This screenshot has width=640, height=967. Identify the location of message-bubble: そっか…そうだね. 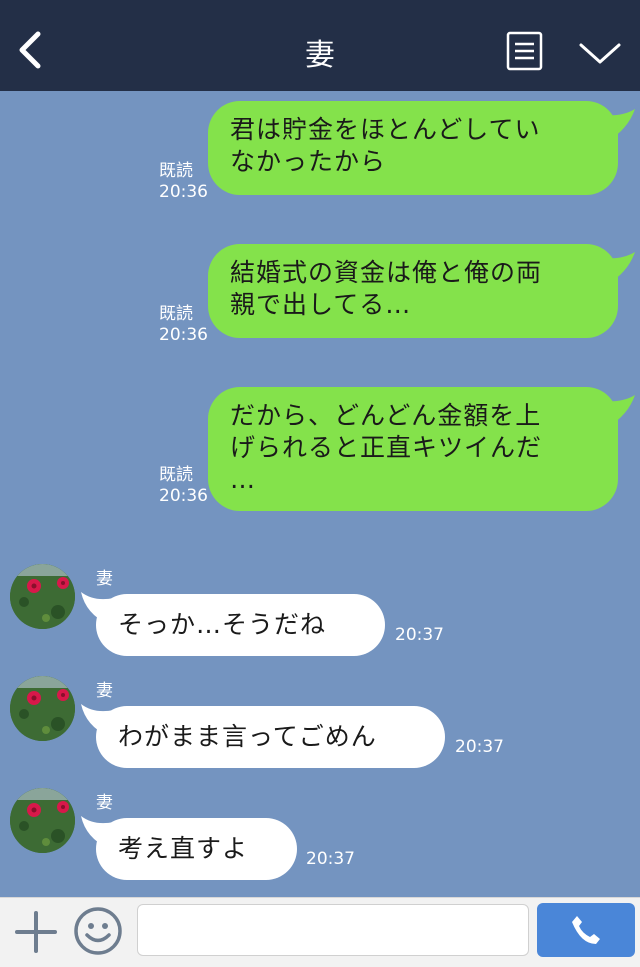
(240, 625).